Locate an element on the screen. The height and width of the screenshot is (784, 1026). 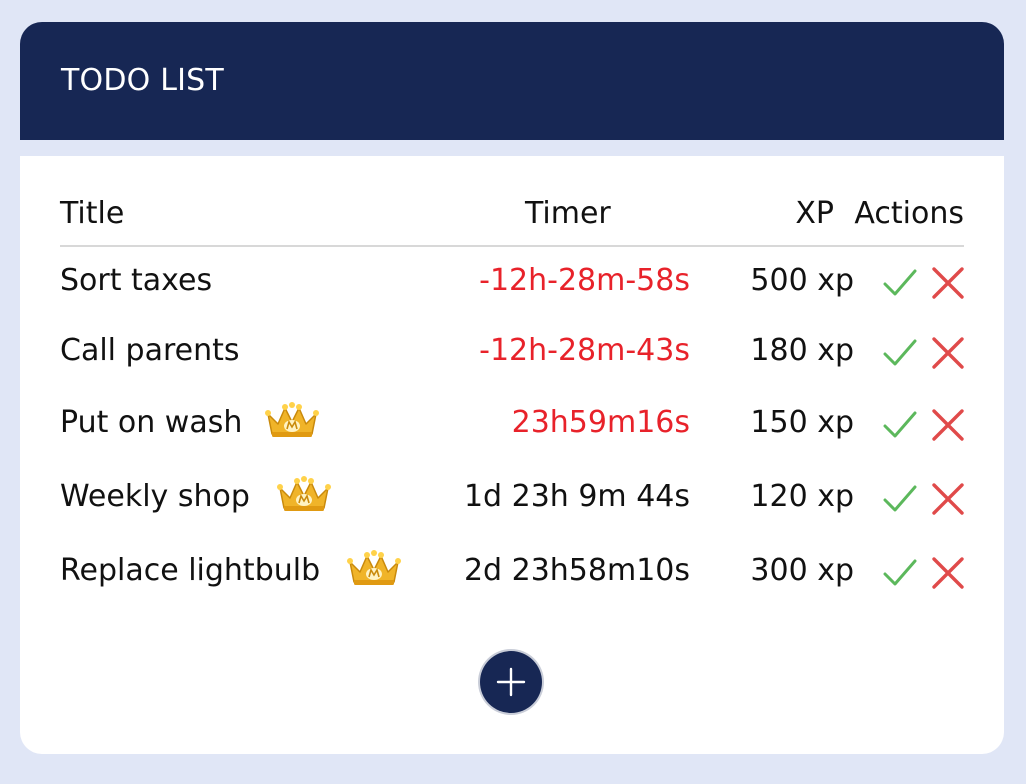
table-row: Replace lightbulb 2d 23h58m10s 300 xp is located at coordinates (512, 572).